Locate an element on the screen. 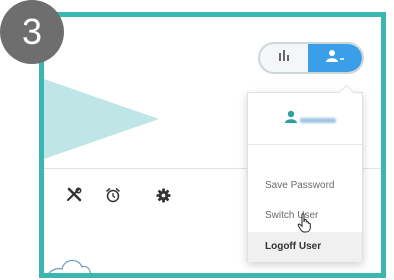  user-menu-button is located at coordinates (335, 58).